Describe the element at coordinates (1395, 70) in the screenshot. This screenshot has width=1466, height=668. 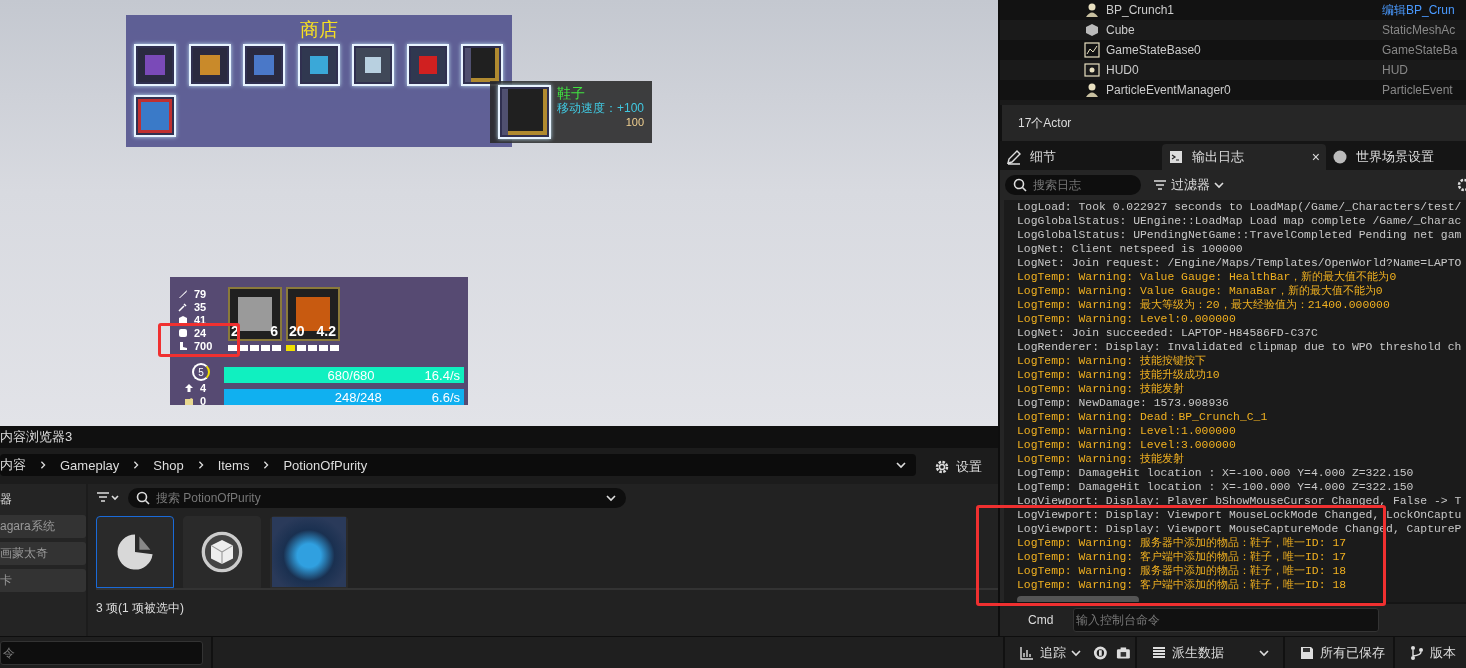
I see `actor-type: HUD` at that location.